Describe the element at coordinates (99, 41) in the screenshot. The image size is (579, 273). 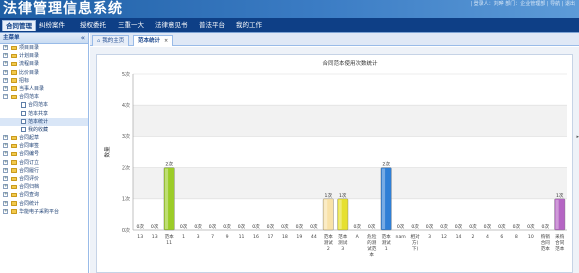
I see `home-icon: ⌂` at that location.